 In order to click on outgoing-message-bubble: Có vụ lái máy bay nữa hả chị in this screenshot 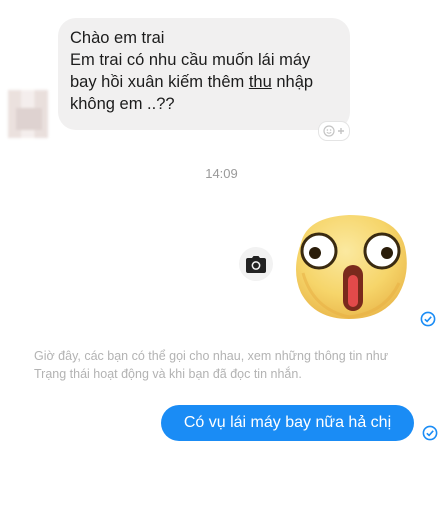, I will do `click(287, 423)`.